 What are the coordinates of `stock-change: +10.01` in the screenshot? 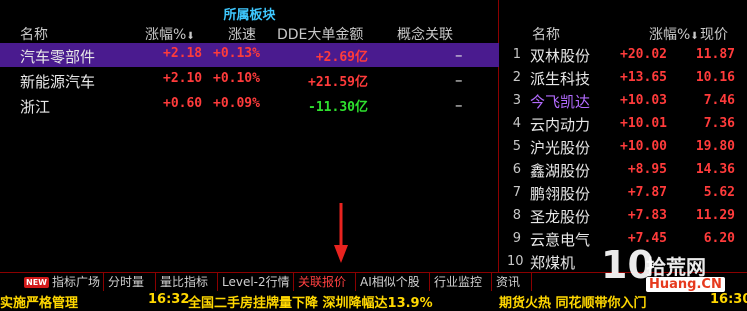 It's located at (643, 123).